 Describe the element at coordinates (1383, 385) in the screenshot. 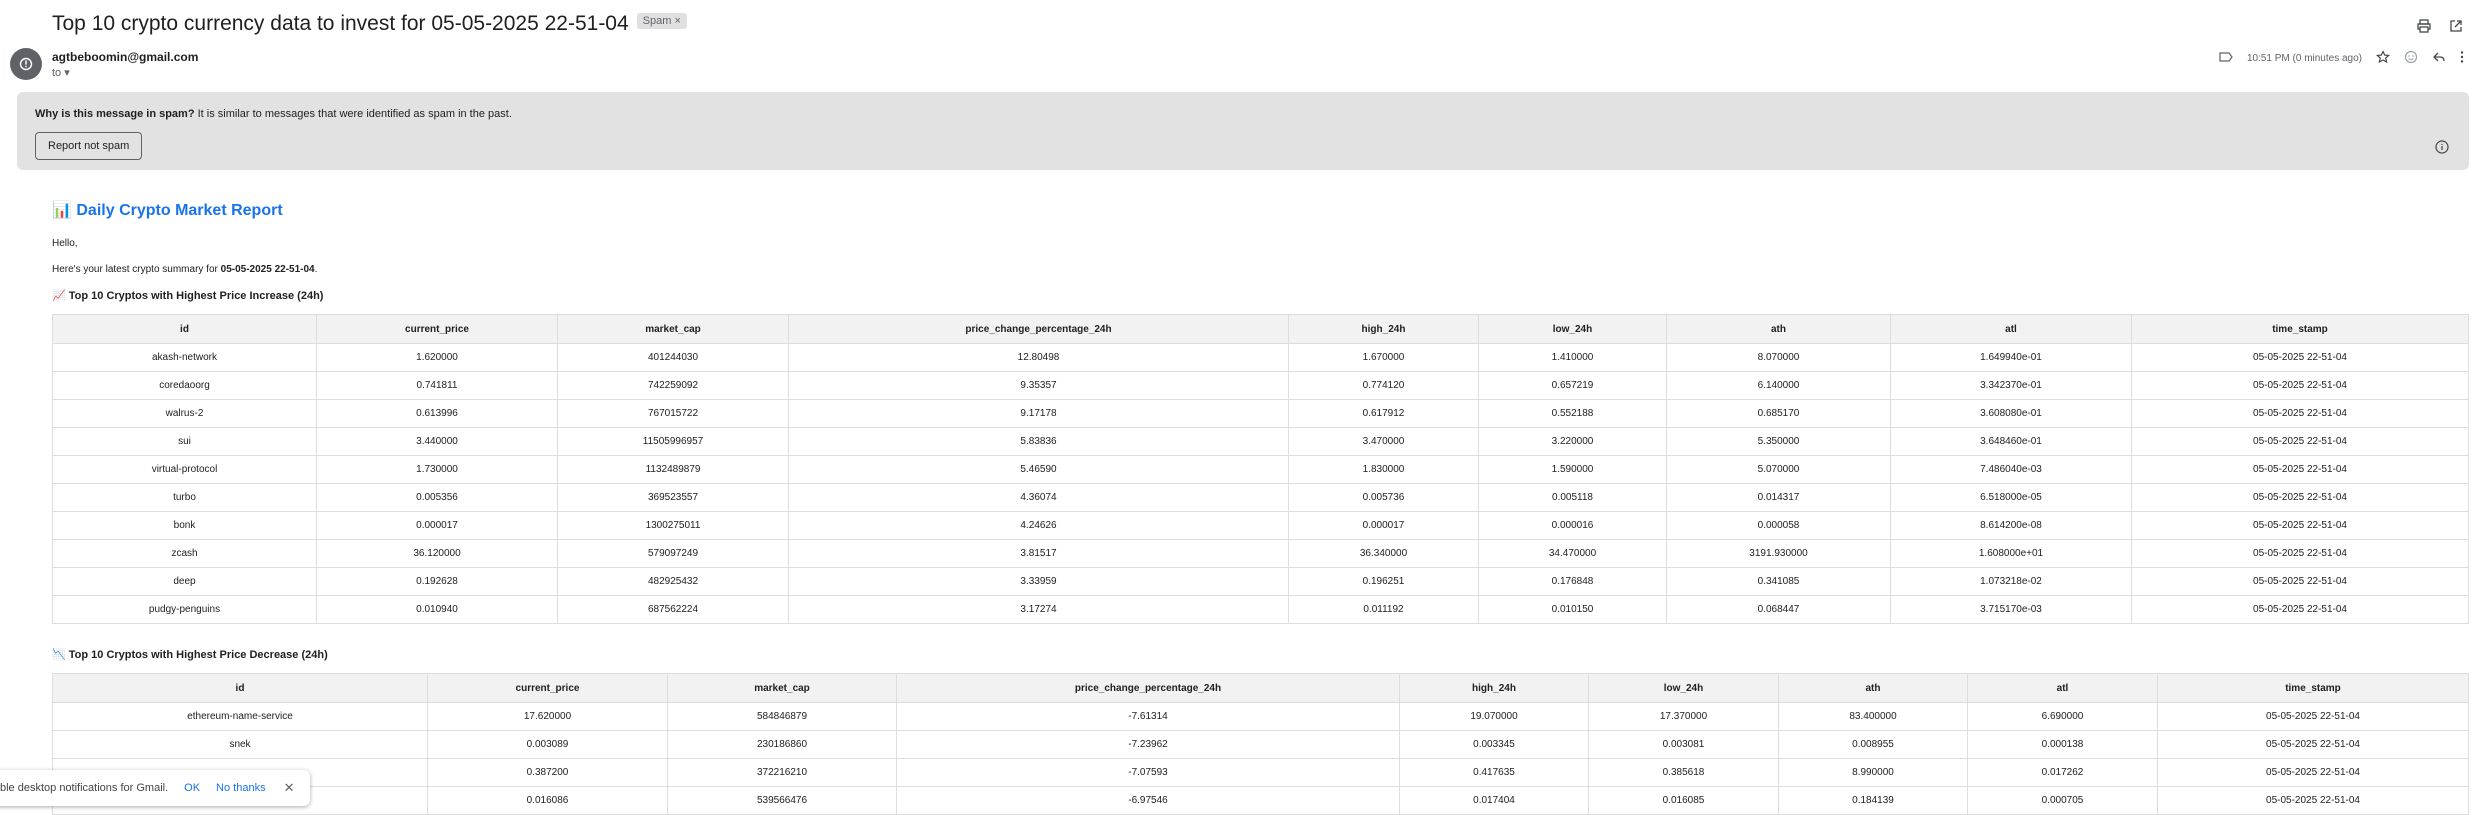

I see `table-cell: 0.774120` at that location.